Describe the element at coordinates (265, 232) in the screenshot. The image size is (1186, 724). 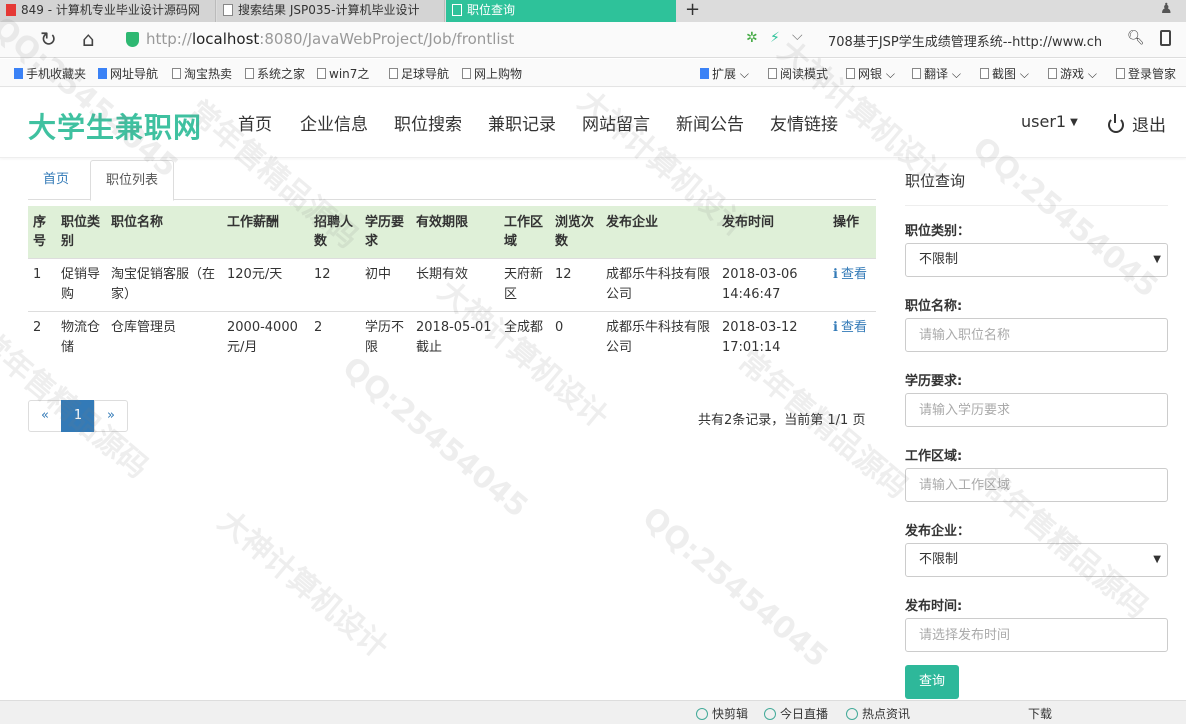
I see `col-header: 工作薪酬` at that location.